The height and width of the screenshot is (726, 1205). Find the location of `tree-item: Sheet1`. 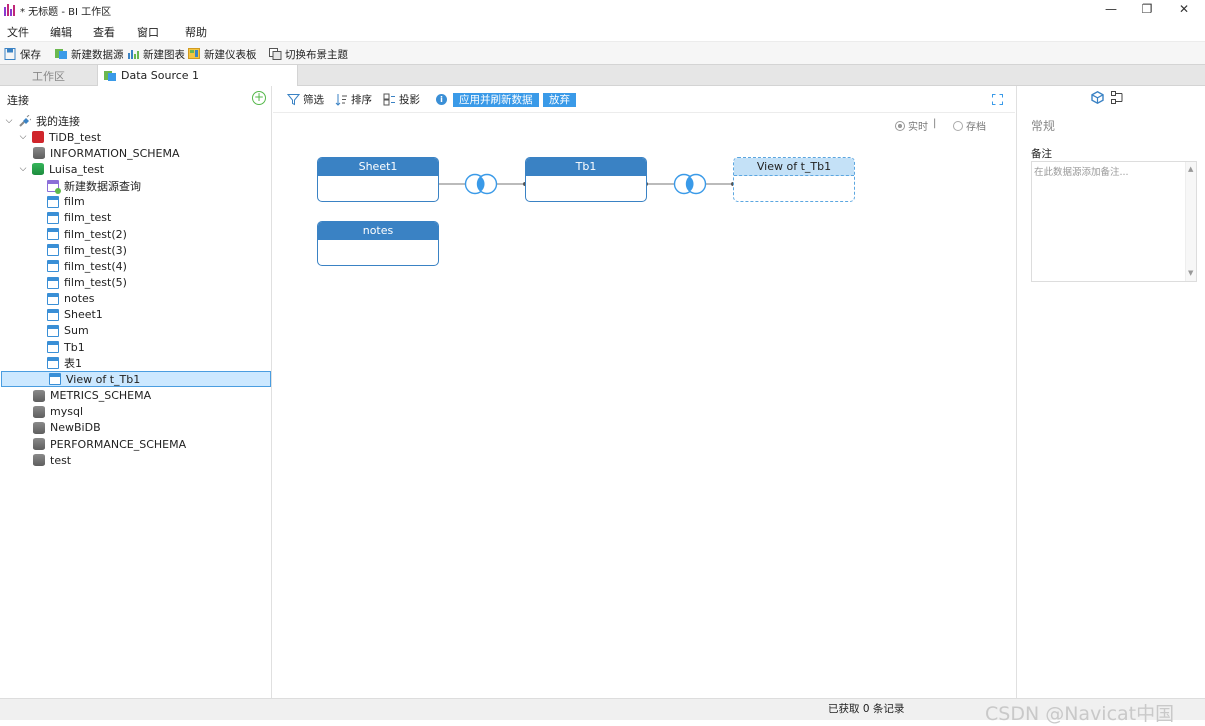

tree-item: Sheet1 is located at coordinates (135, 315).